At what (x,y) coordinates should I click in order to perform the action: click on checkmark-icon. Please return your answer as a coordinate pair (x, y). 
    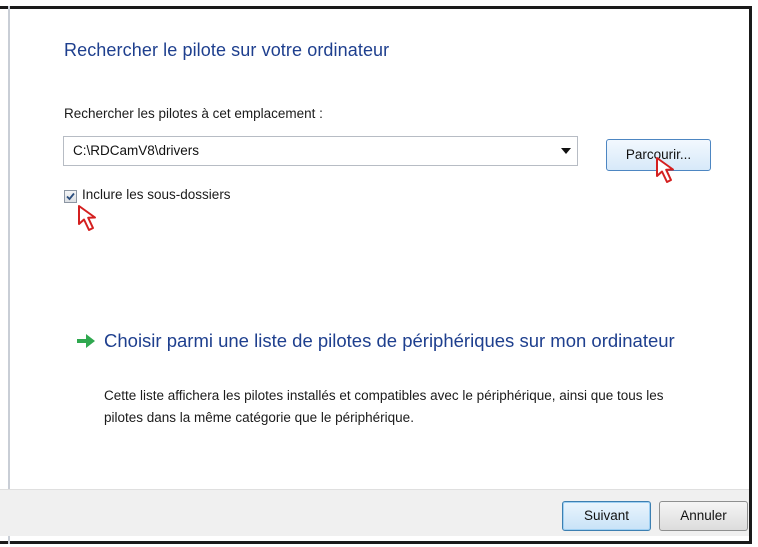
    Looking at the image, I should click on (70, 196).